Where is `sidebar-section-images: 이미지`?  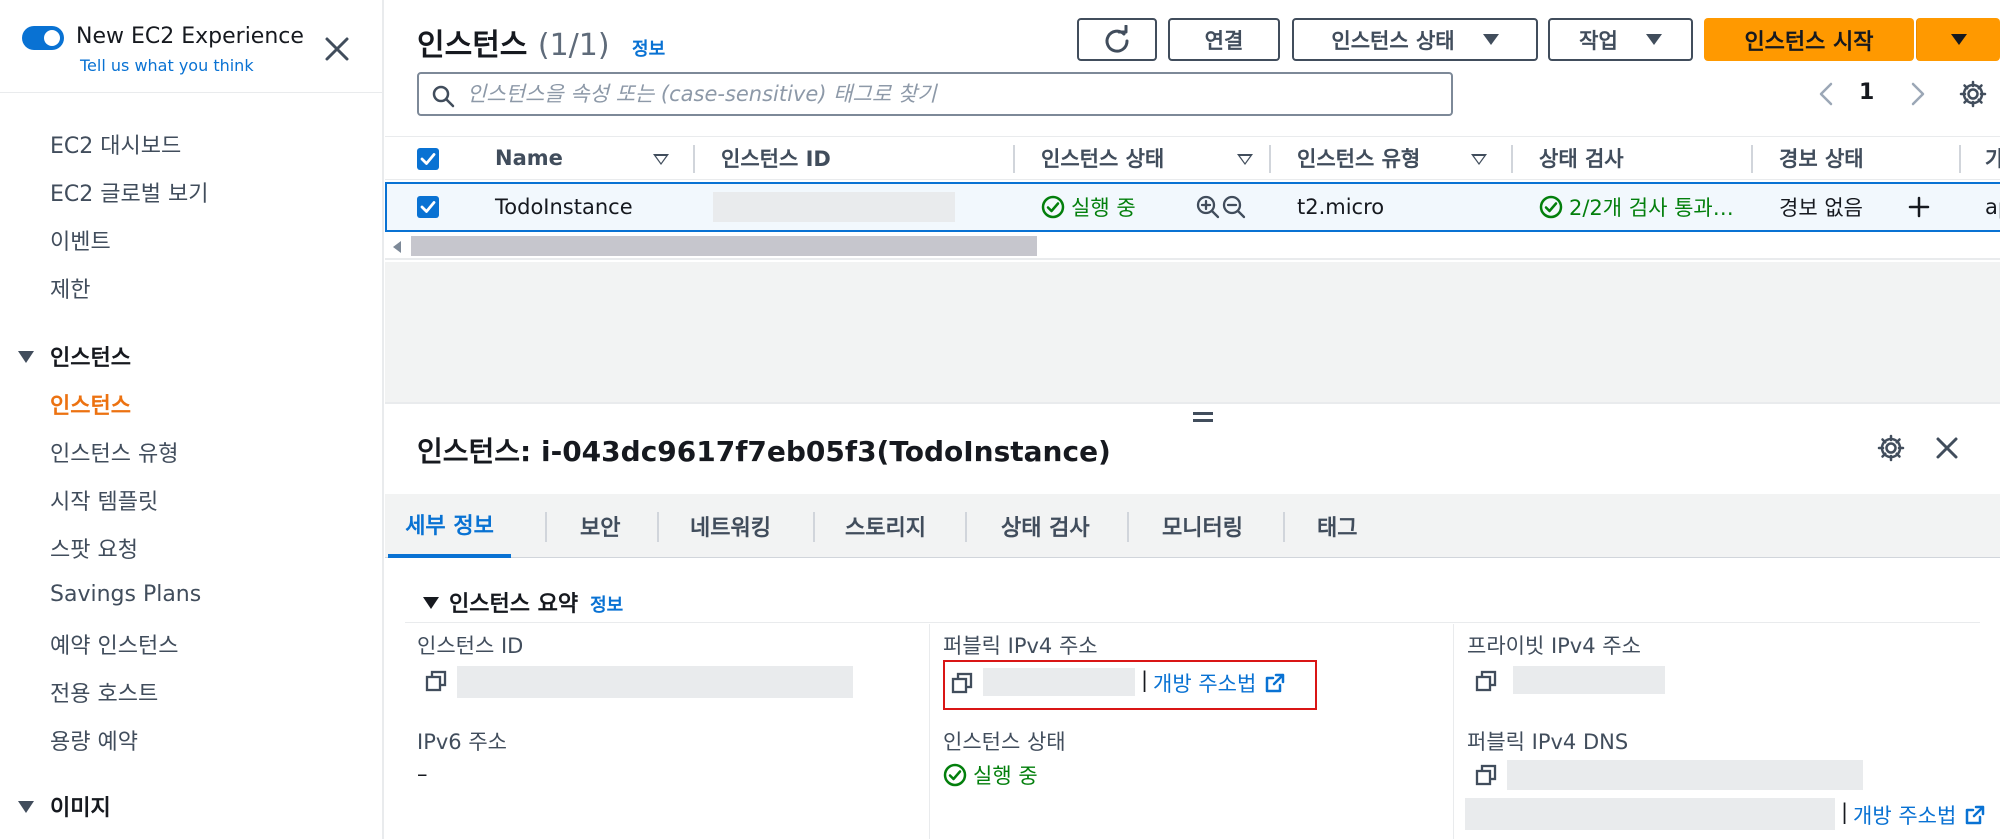
sidebar-section-images: 이미지 is located at coordinates (64, 806).